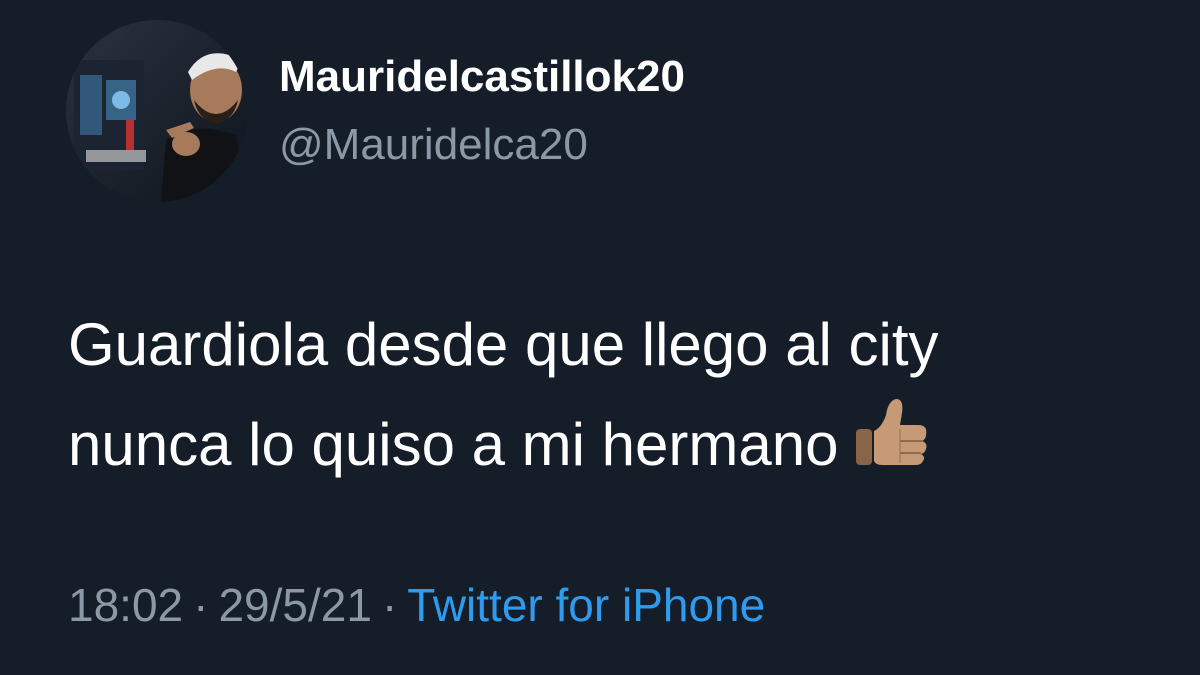 Image resolution: width=1200 pixels, height=675 pixels. What do you see at coordinates (482, 77) in the screenshot?
I see `display-name: Mauridelcastillok20` at bounding box center [482, 77].